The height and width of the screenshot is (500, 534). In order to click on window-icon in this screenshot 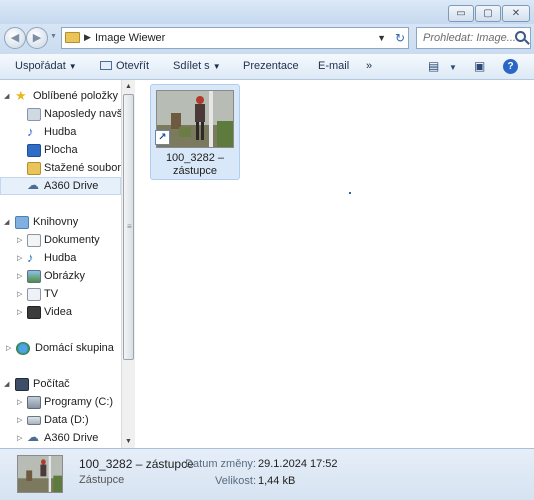, I will do `click(106, 65)`.